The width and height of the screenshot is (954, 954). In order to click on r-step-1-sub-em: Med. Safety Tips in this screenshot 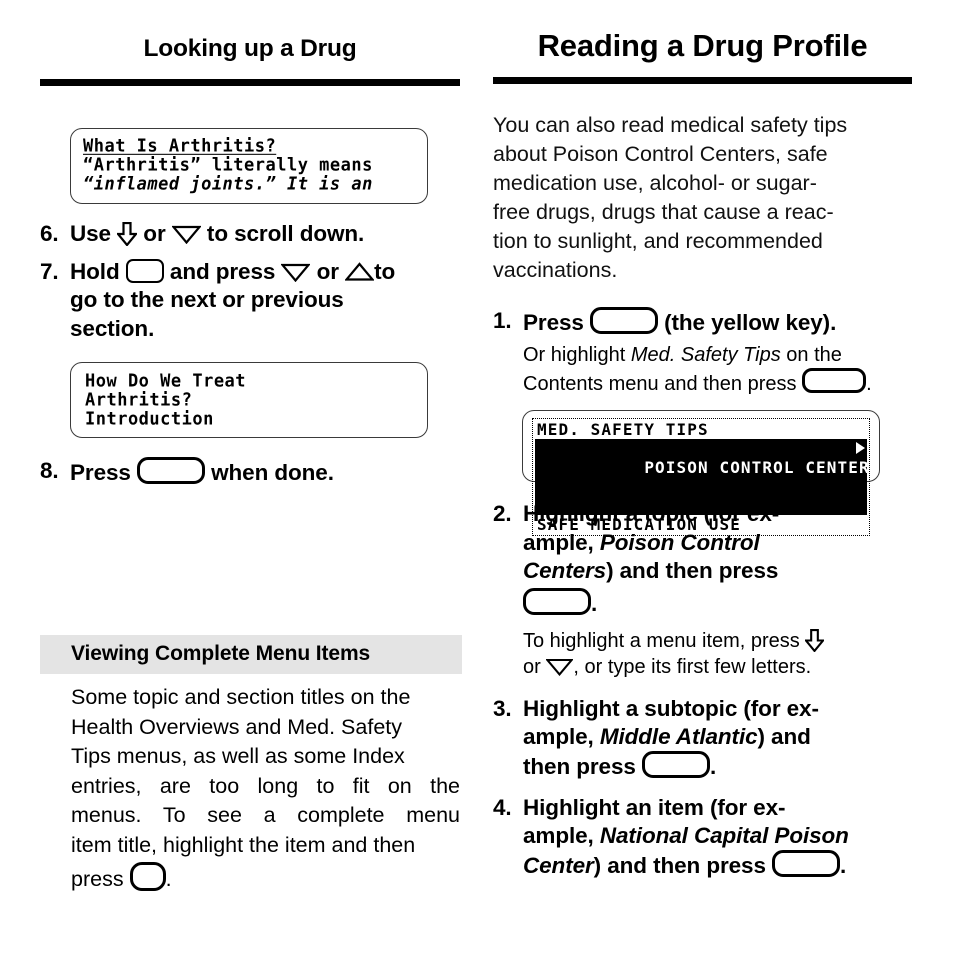, I will do `click(705, 354)`.